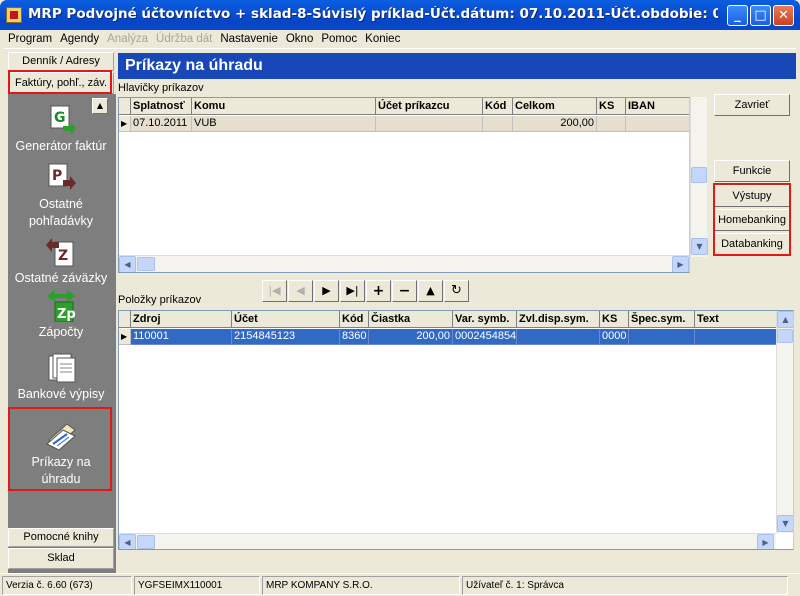 The width and height of the screenshot is (800, 596). Describe the element at coordinates (485, 337) in the screenshot. I see `cell-var-symb: 0002454854` at that location.